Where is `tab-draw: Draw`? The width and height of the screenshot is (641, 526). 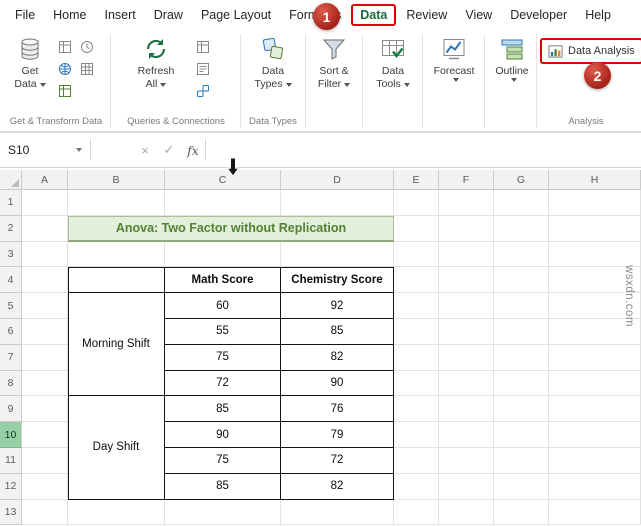 tab-draw: Draw is located at coordinates (168, 15).